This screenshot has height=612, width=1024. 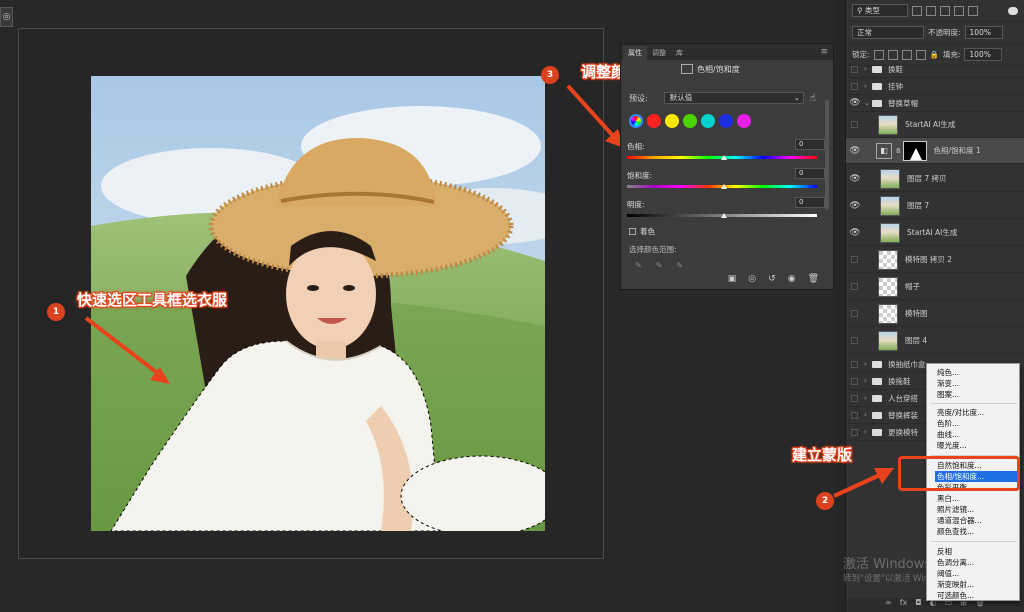 What do you see at coordinates (635, 53) in the screenshot?
I see `tab-properties: 属性` at bounding box center [635, 53].